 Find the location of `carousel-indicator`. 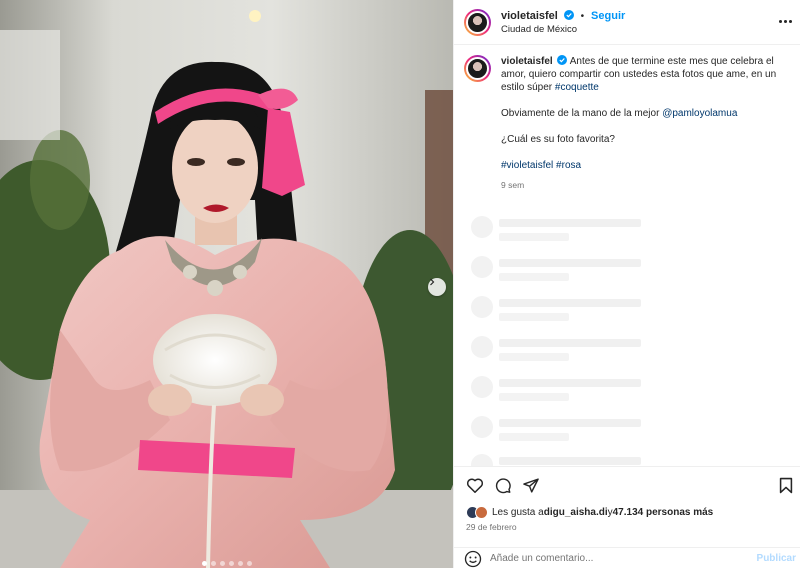

carousel-indicator is located at coordinates (226, 563).